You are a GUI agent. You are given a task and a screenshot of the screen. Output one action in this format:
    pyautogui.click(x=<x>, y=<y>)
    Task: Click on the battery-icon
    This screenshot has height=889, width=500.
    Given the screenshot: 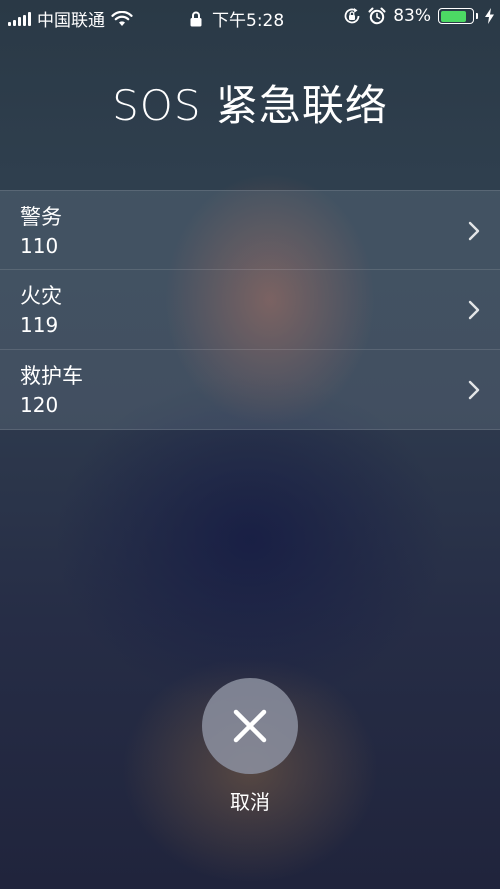 What is the action you would take?
    pyautogui.click(x=456, y=16)
    